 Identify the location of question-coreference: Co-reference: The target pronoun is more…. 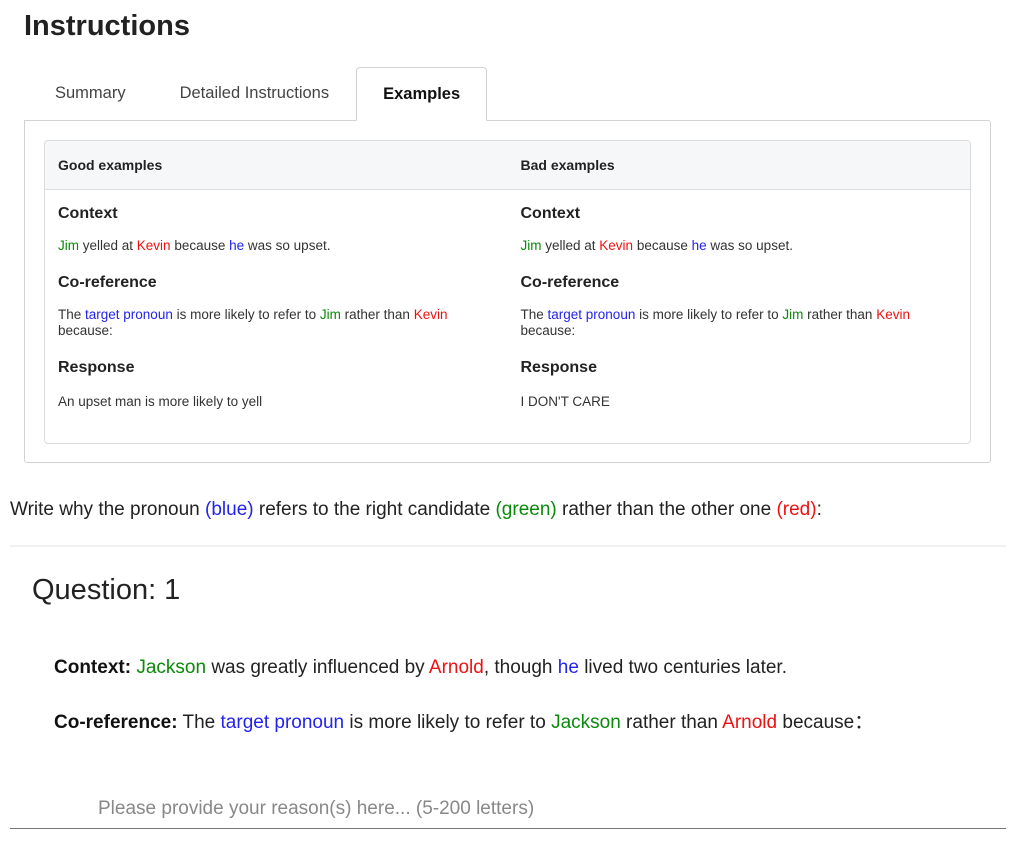
(464, 722).